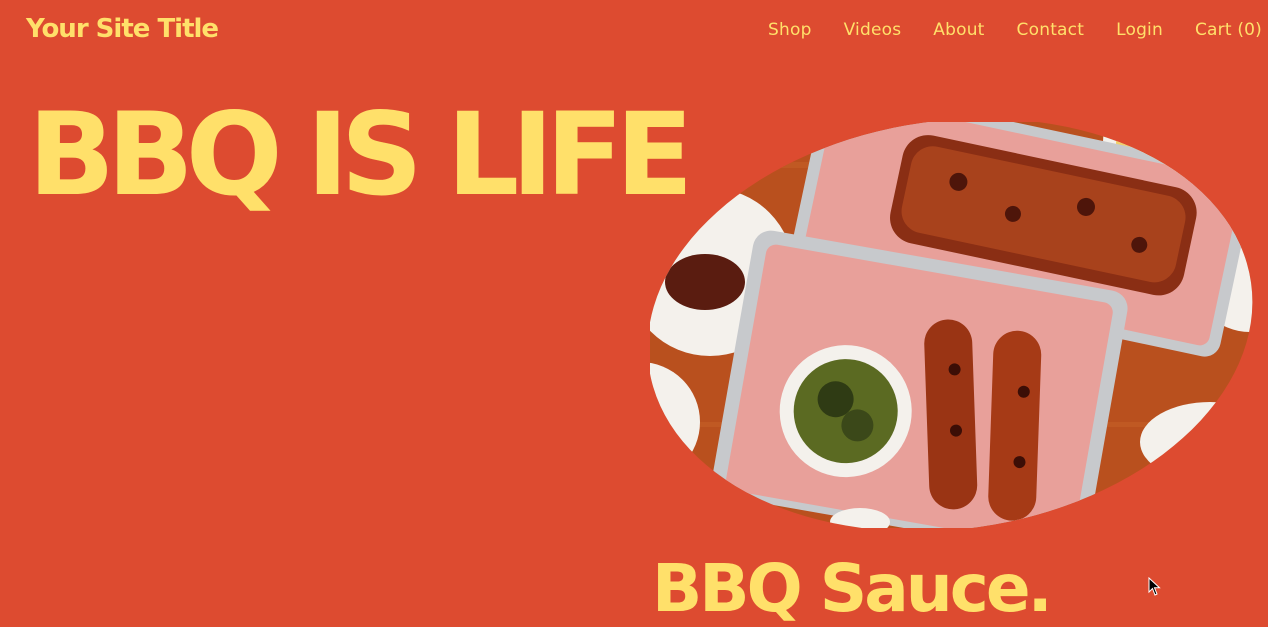 This screenshot has height=627, width=1268. I want to click on nav-contact: Contact, so click(1051, 30).